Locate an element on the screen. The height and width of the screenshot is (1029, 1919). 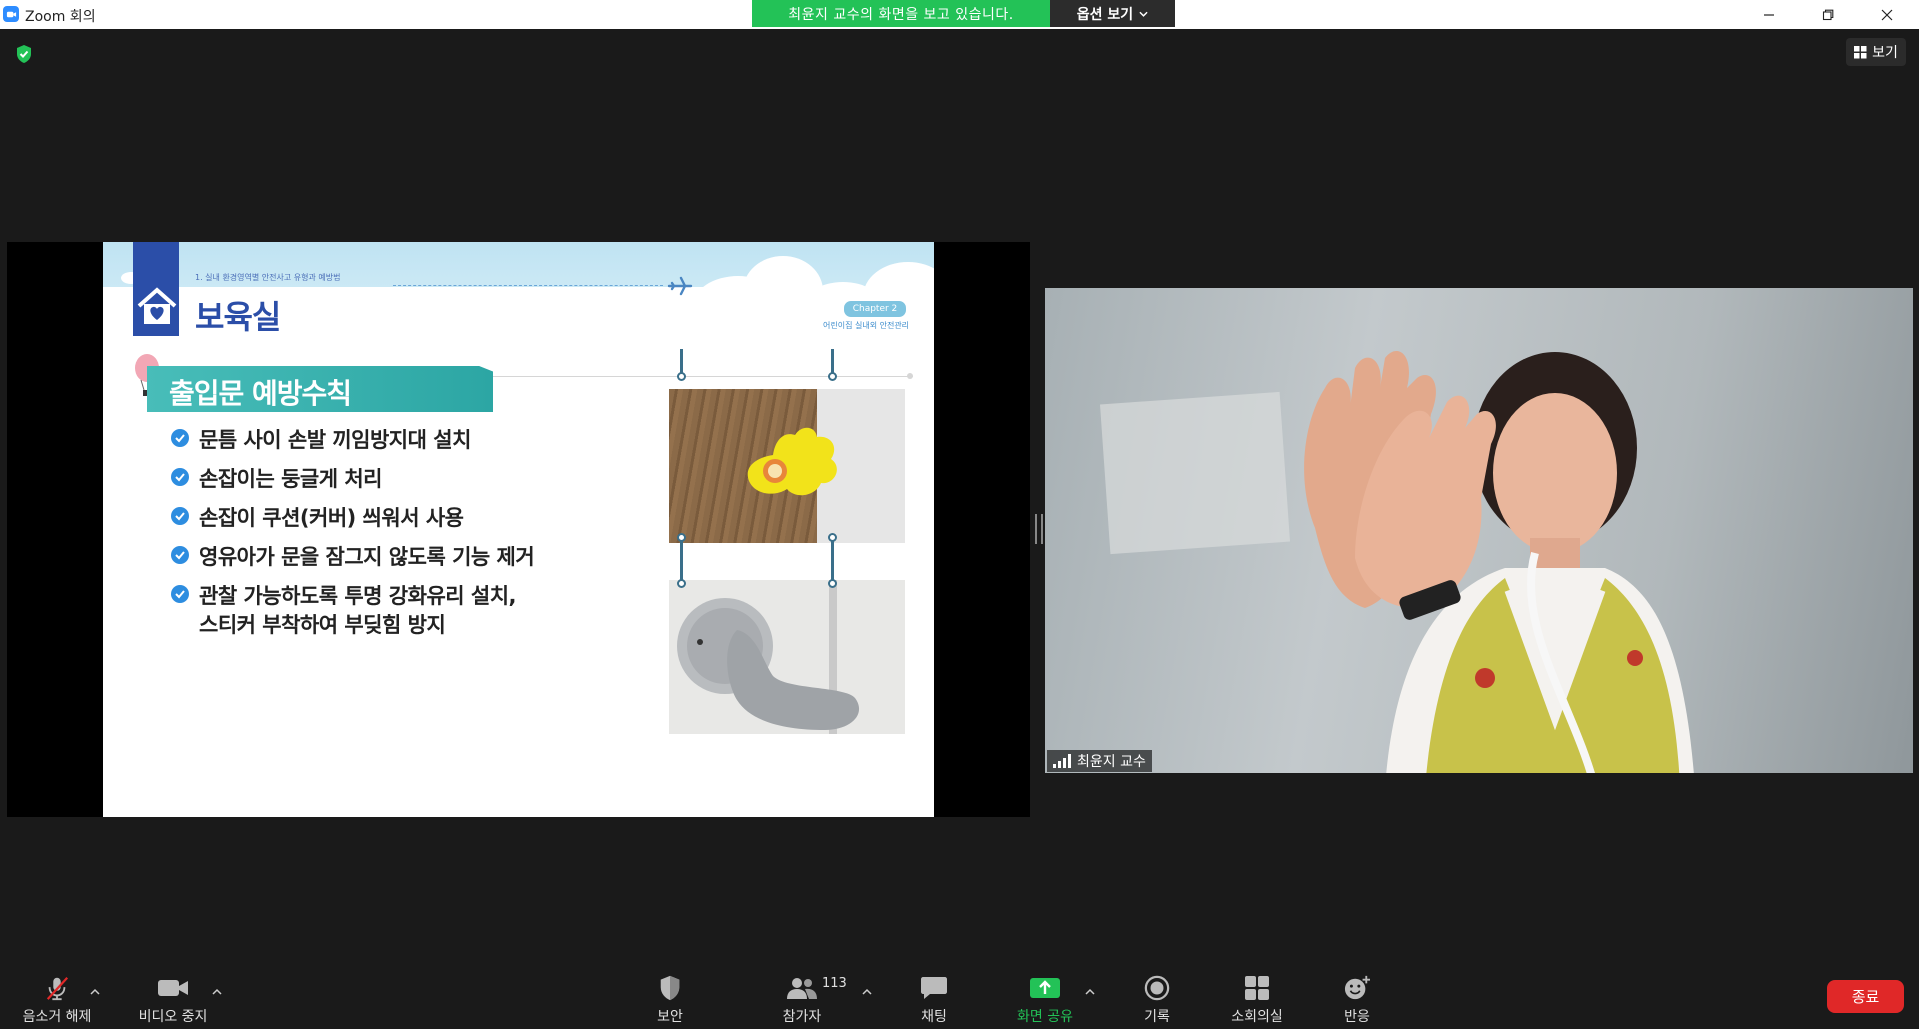
screen-share-banner: 최윤지 교수의 화면을 보고 있습니다. 옵션 보기 is located at coordinates (963, 13).